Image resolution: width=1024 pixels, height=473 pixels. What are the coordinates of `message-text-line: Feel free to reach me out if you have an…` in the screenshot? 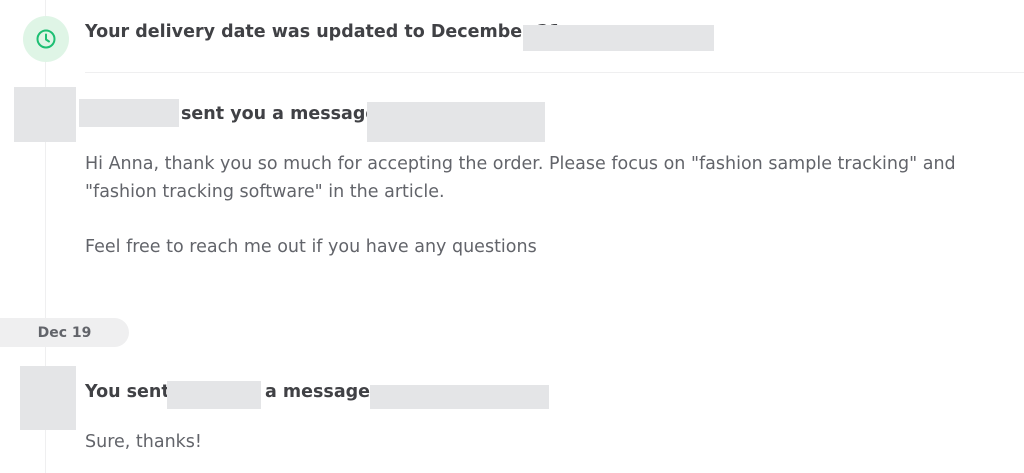 It's located at (311, 247).